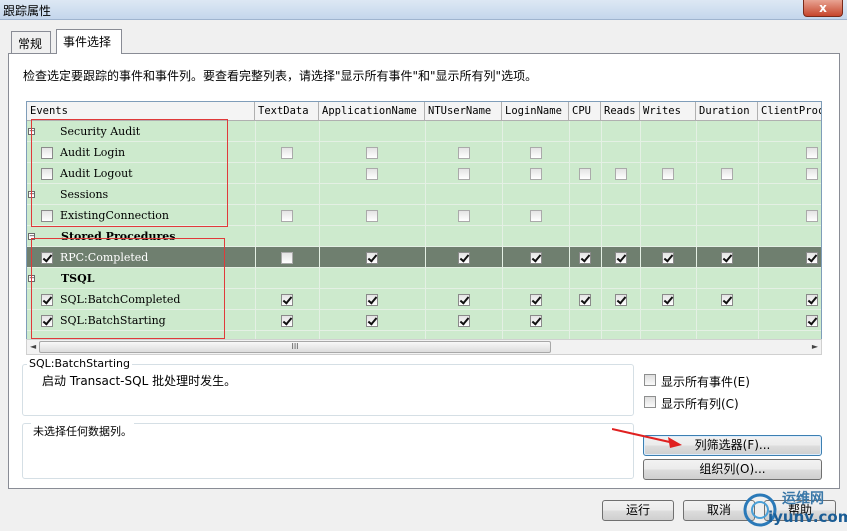 This screenshot has height=531, width=847. Describe the element at coordinates (585, 111) in the screenshot. I see `column-header-cpu: CPU` at that location.